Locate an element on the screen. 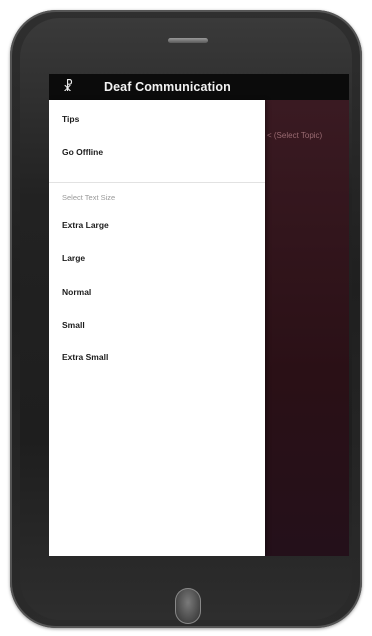 This screenshot has width=372, height=636. app-logo-icon: ☧ is located at coordinates (70, 87).